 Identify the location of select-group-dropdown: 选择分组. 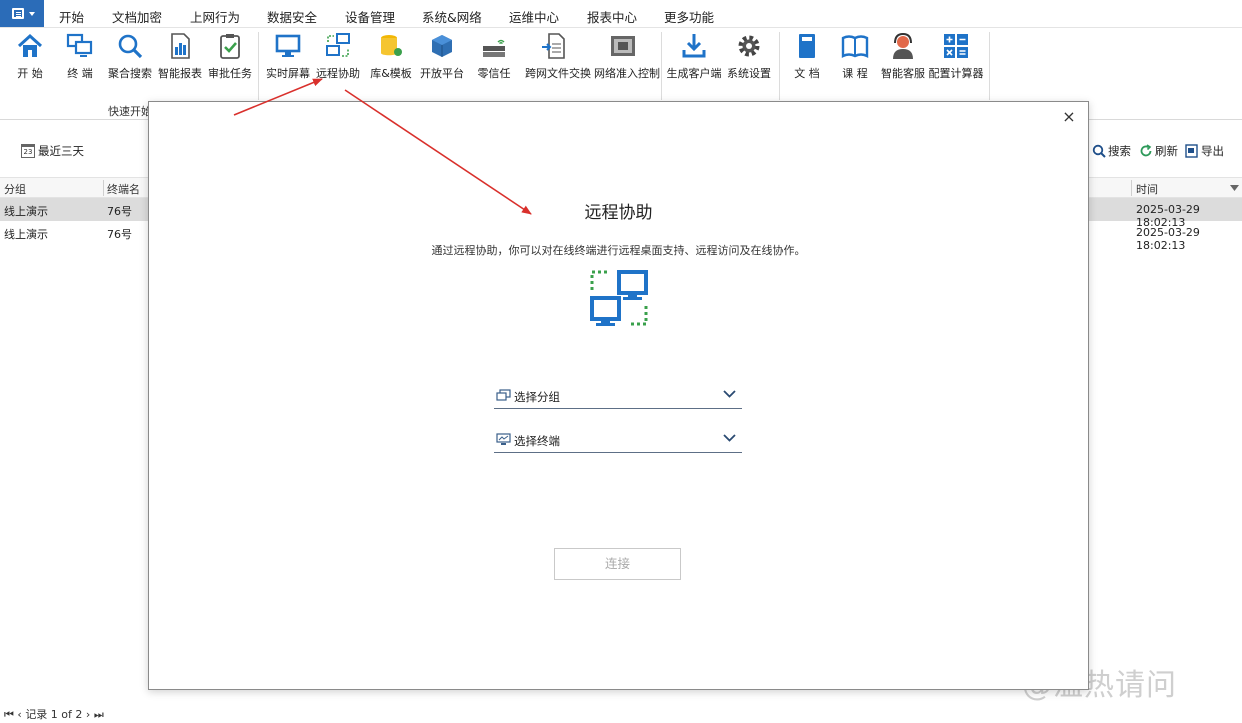
(618, 396).